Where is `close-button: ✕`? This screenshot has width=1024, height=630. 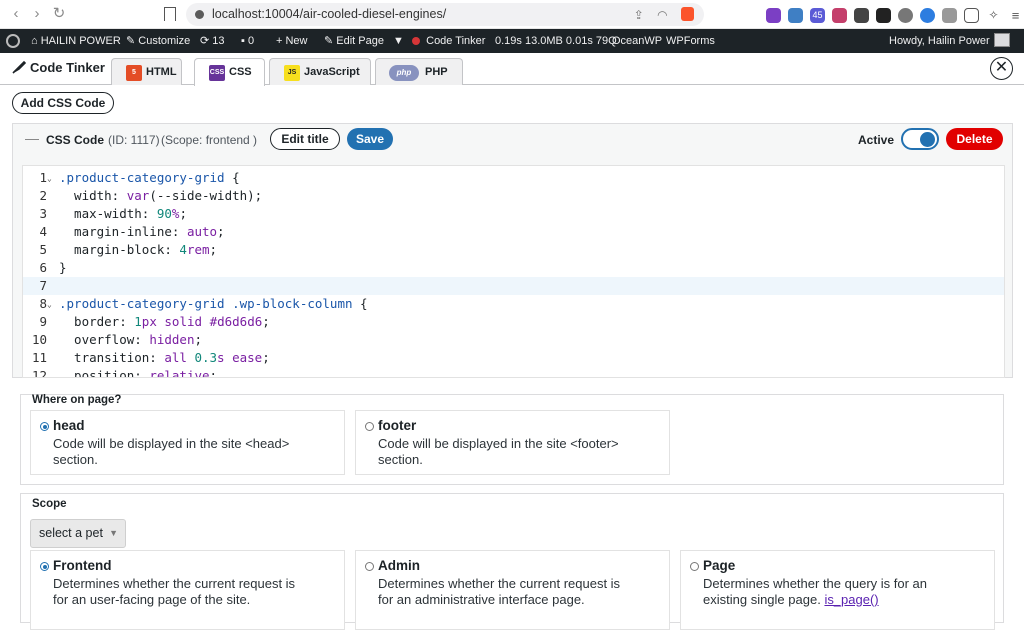 close-button: ✕ is located at coordinates (1001, 68).